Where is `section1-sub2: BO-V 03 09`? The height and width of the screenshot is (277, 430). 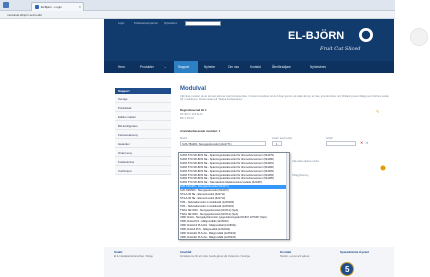 section1-sub2: BO-V 03 09 is located at coordinates (187, 118).